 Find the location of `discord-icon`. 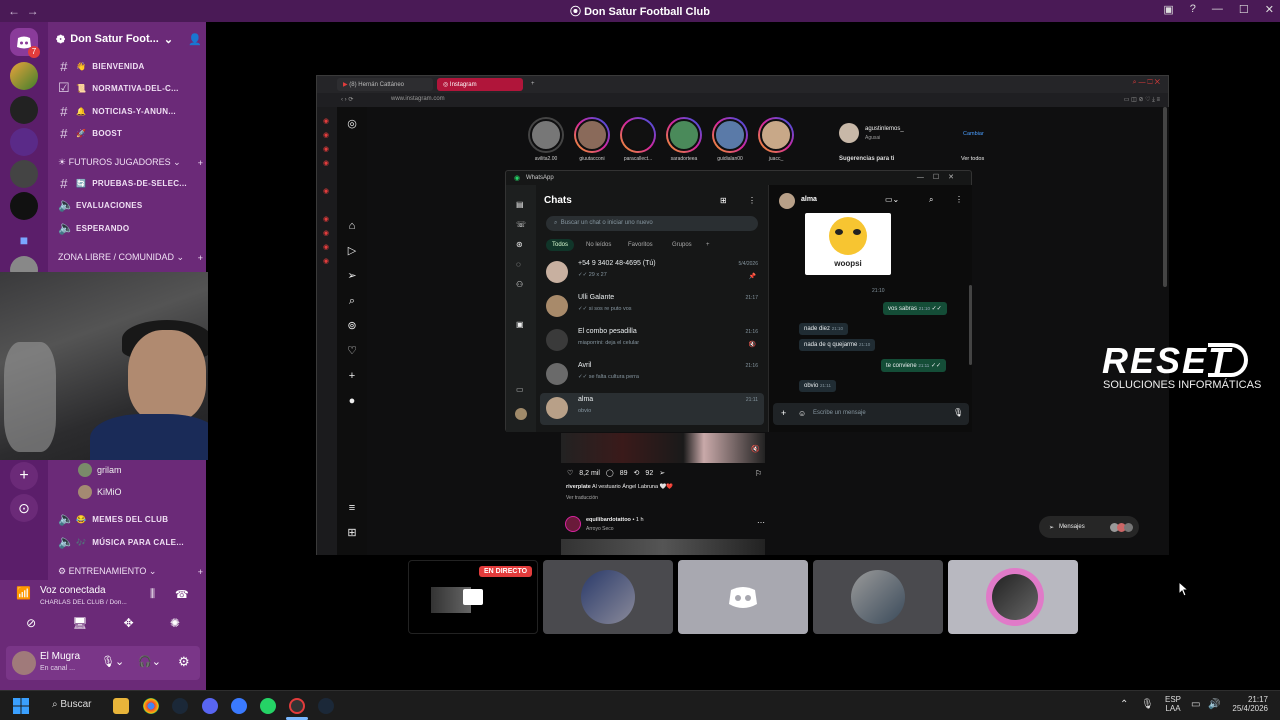

discord-icon is located at coordinates (210, 706).